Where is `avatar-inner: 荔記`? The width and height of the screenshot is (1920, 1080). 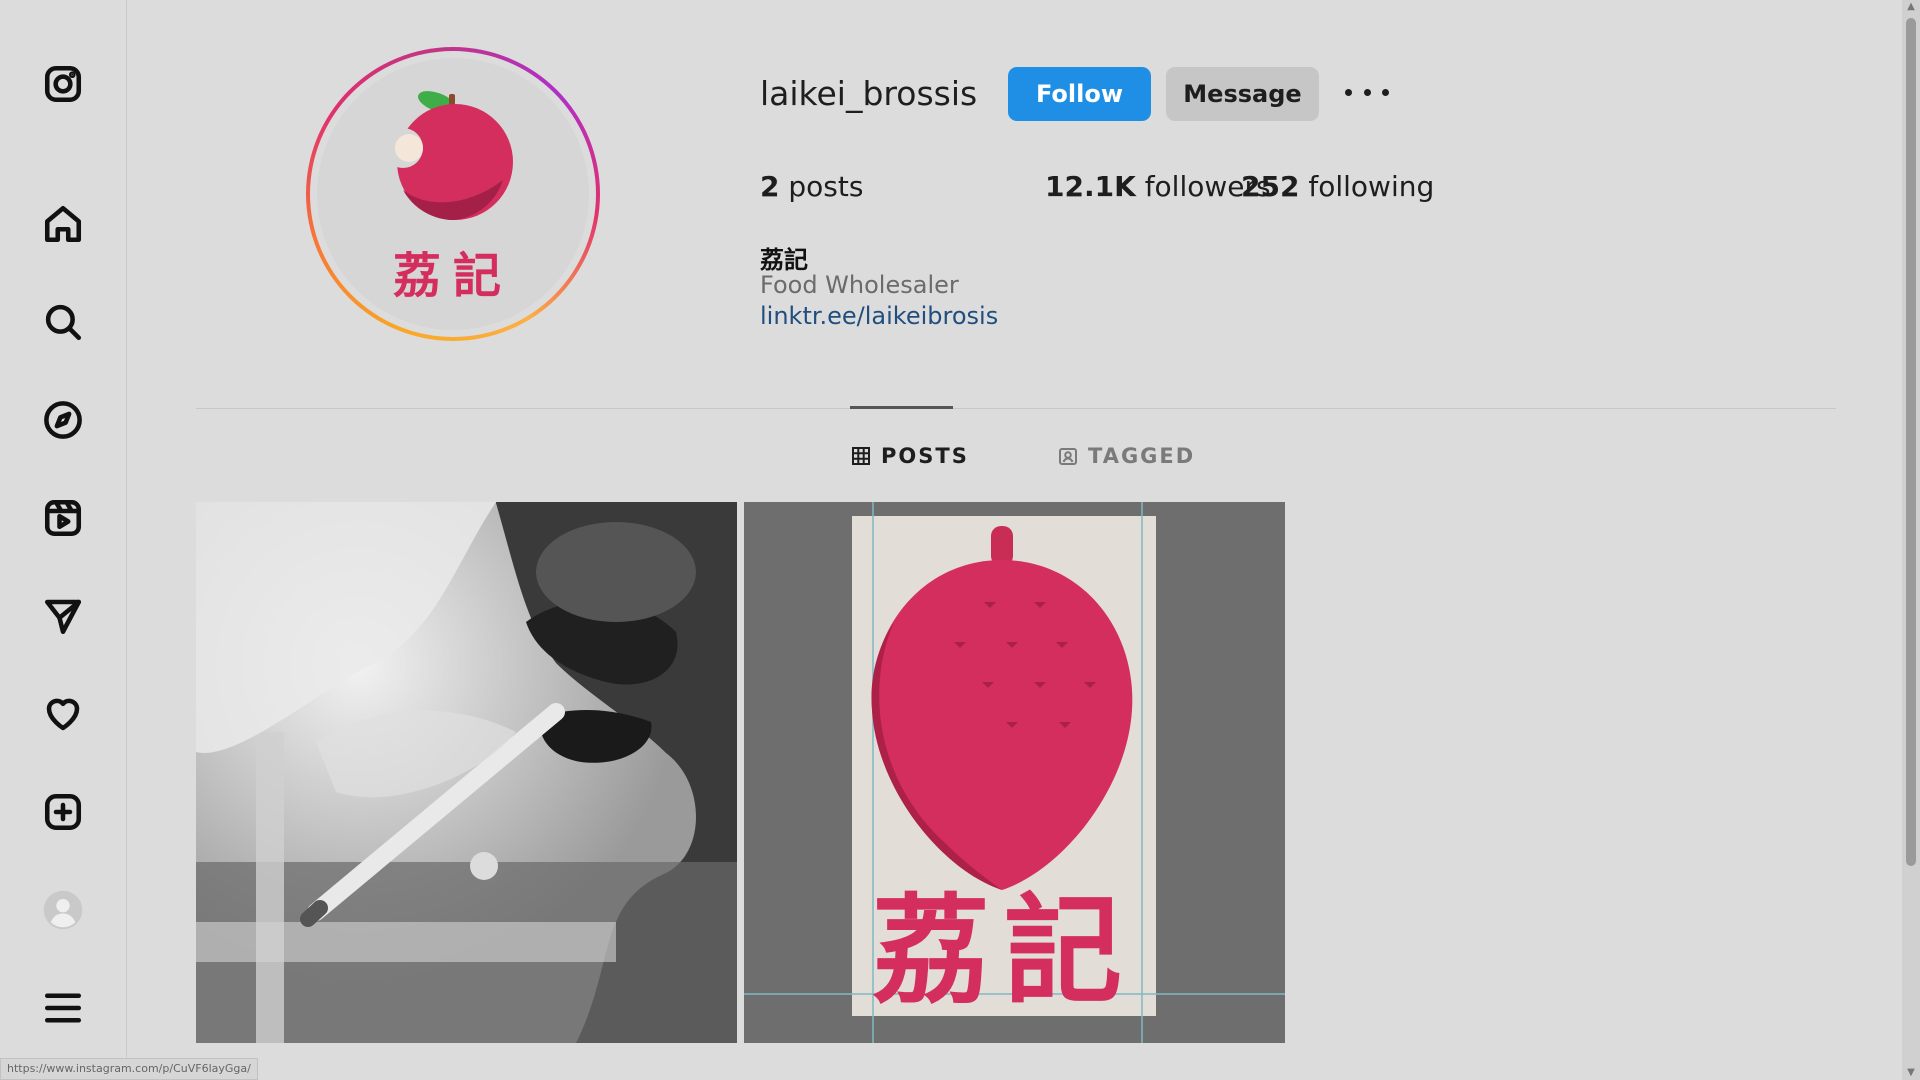 avatar-inner: 荔記 is located at coordinates (453, 194).